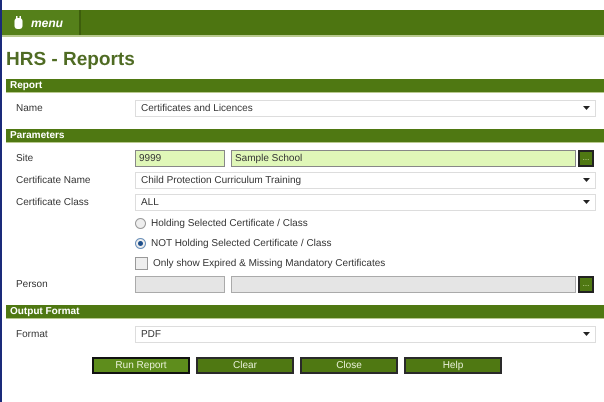 This screenshot has height=402, width=604. Describe the element at coordinates (53, 202) in the screenshot. I see `field-label: Certificate Class` at that location.